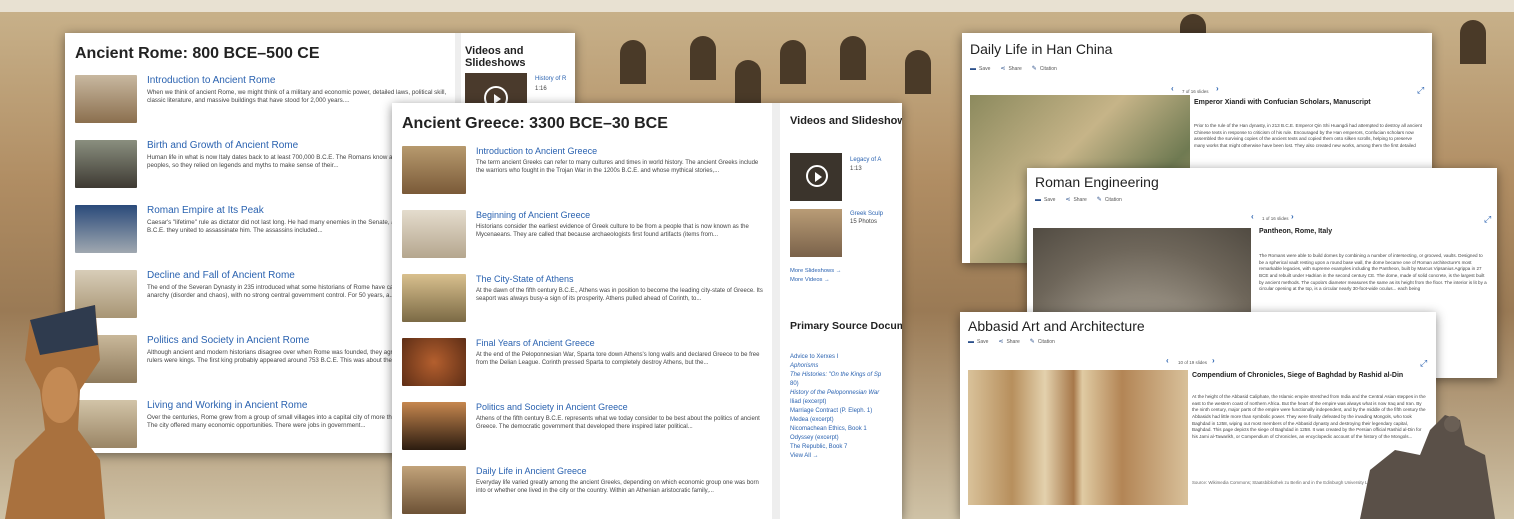  What do you see at coordinates (845, 366) in the screenshot?
I see `source-link: Aphorisms` at bounding box center [845, 366].